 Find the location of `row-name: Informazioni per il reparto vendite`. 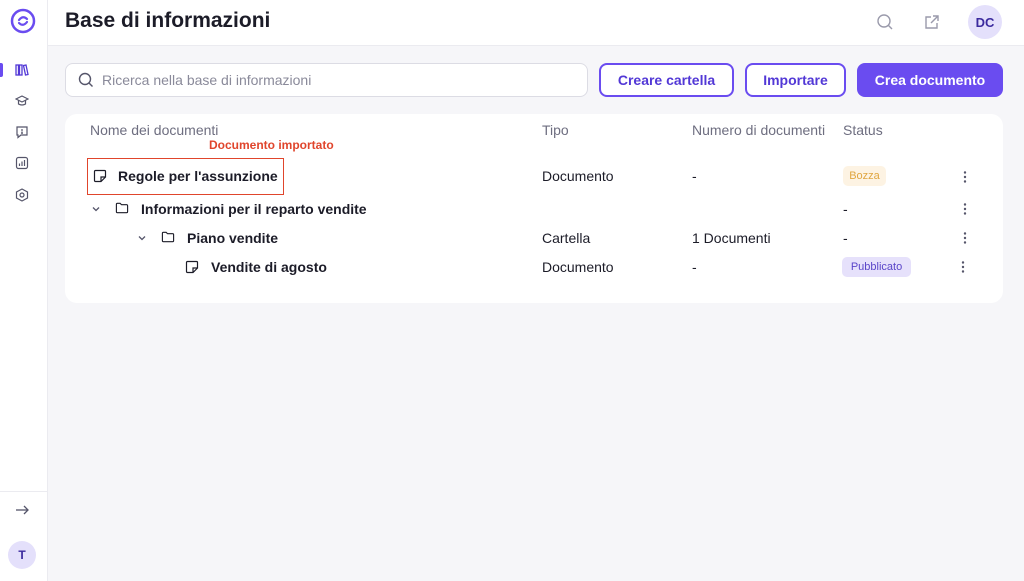

row-name: Informazioni per il reparto vendite is located at coordinates (254, 209).